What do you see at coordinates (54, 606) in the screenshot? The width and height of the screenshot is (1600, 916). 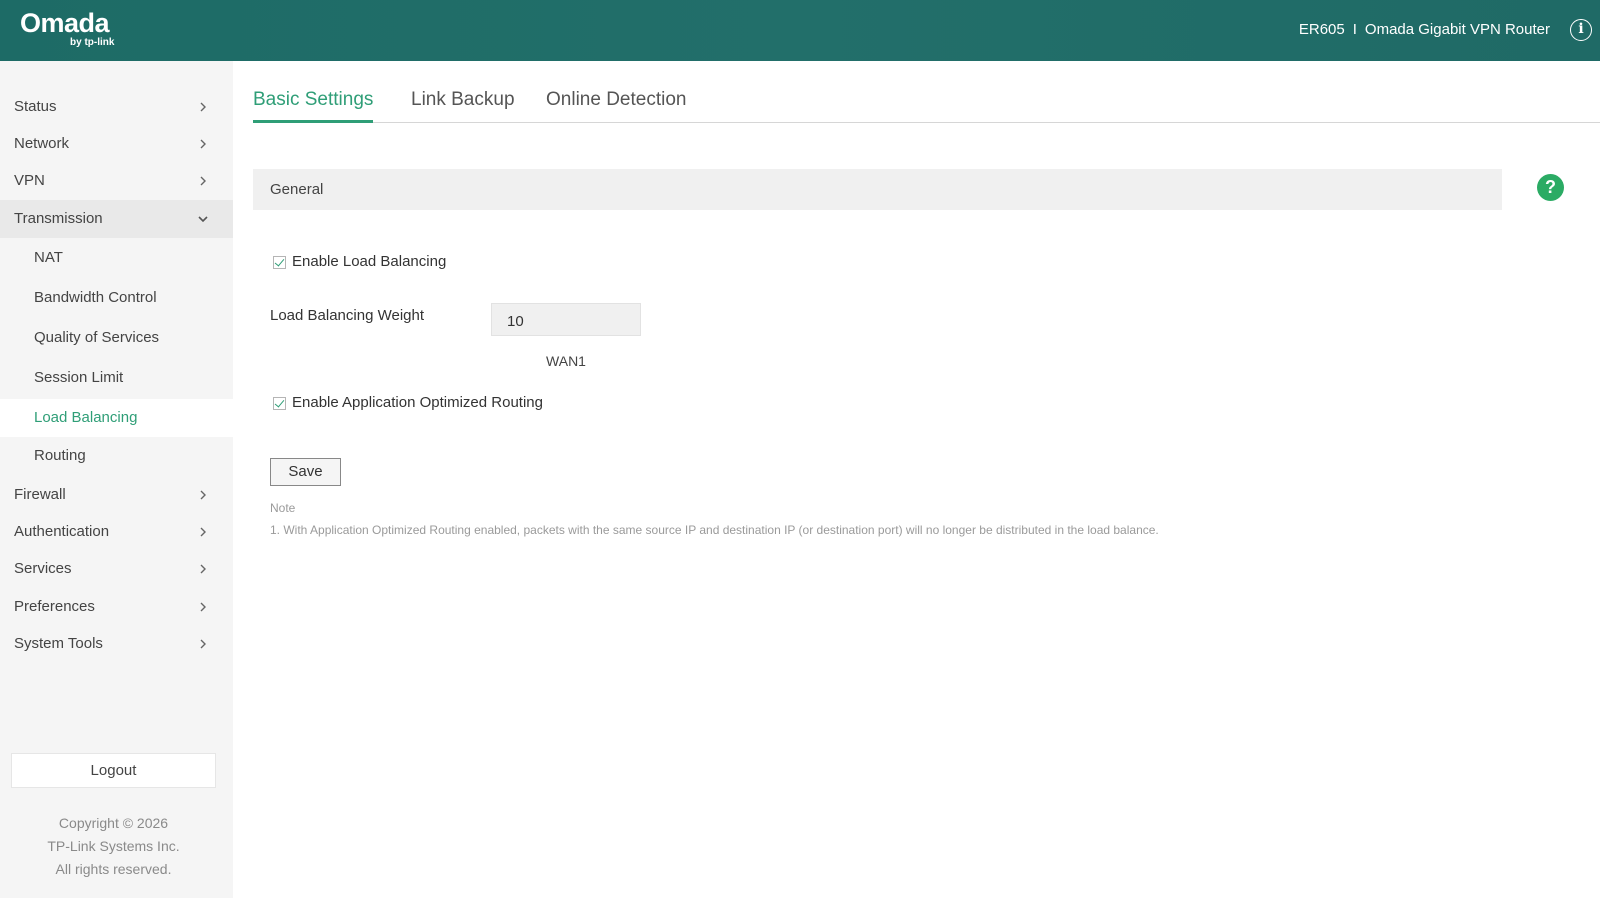 I see `sidebar-item-label: Preferences` at bounding box center [54, 606].